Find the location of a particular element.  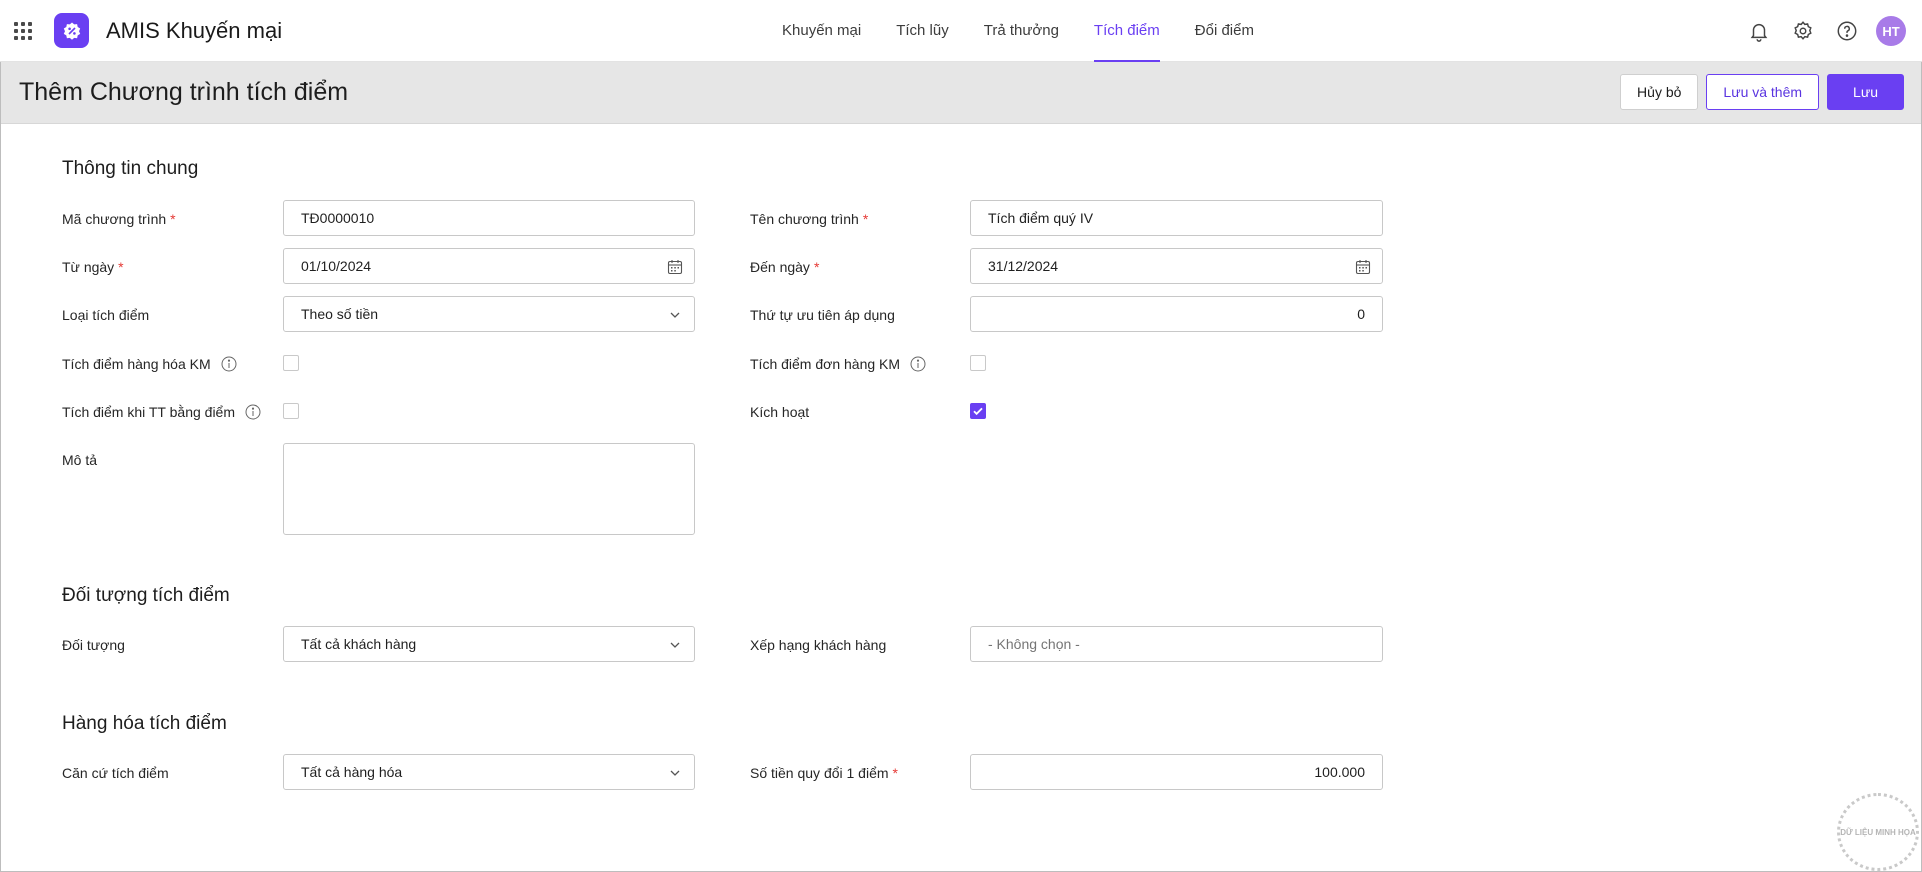

to-date-label-text: Đến ngày is located at coordinates (780, 267).